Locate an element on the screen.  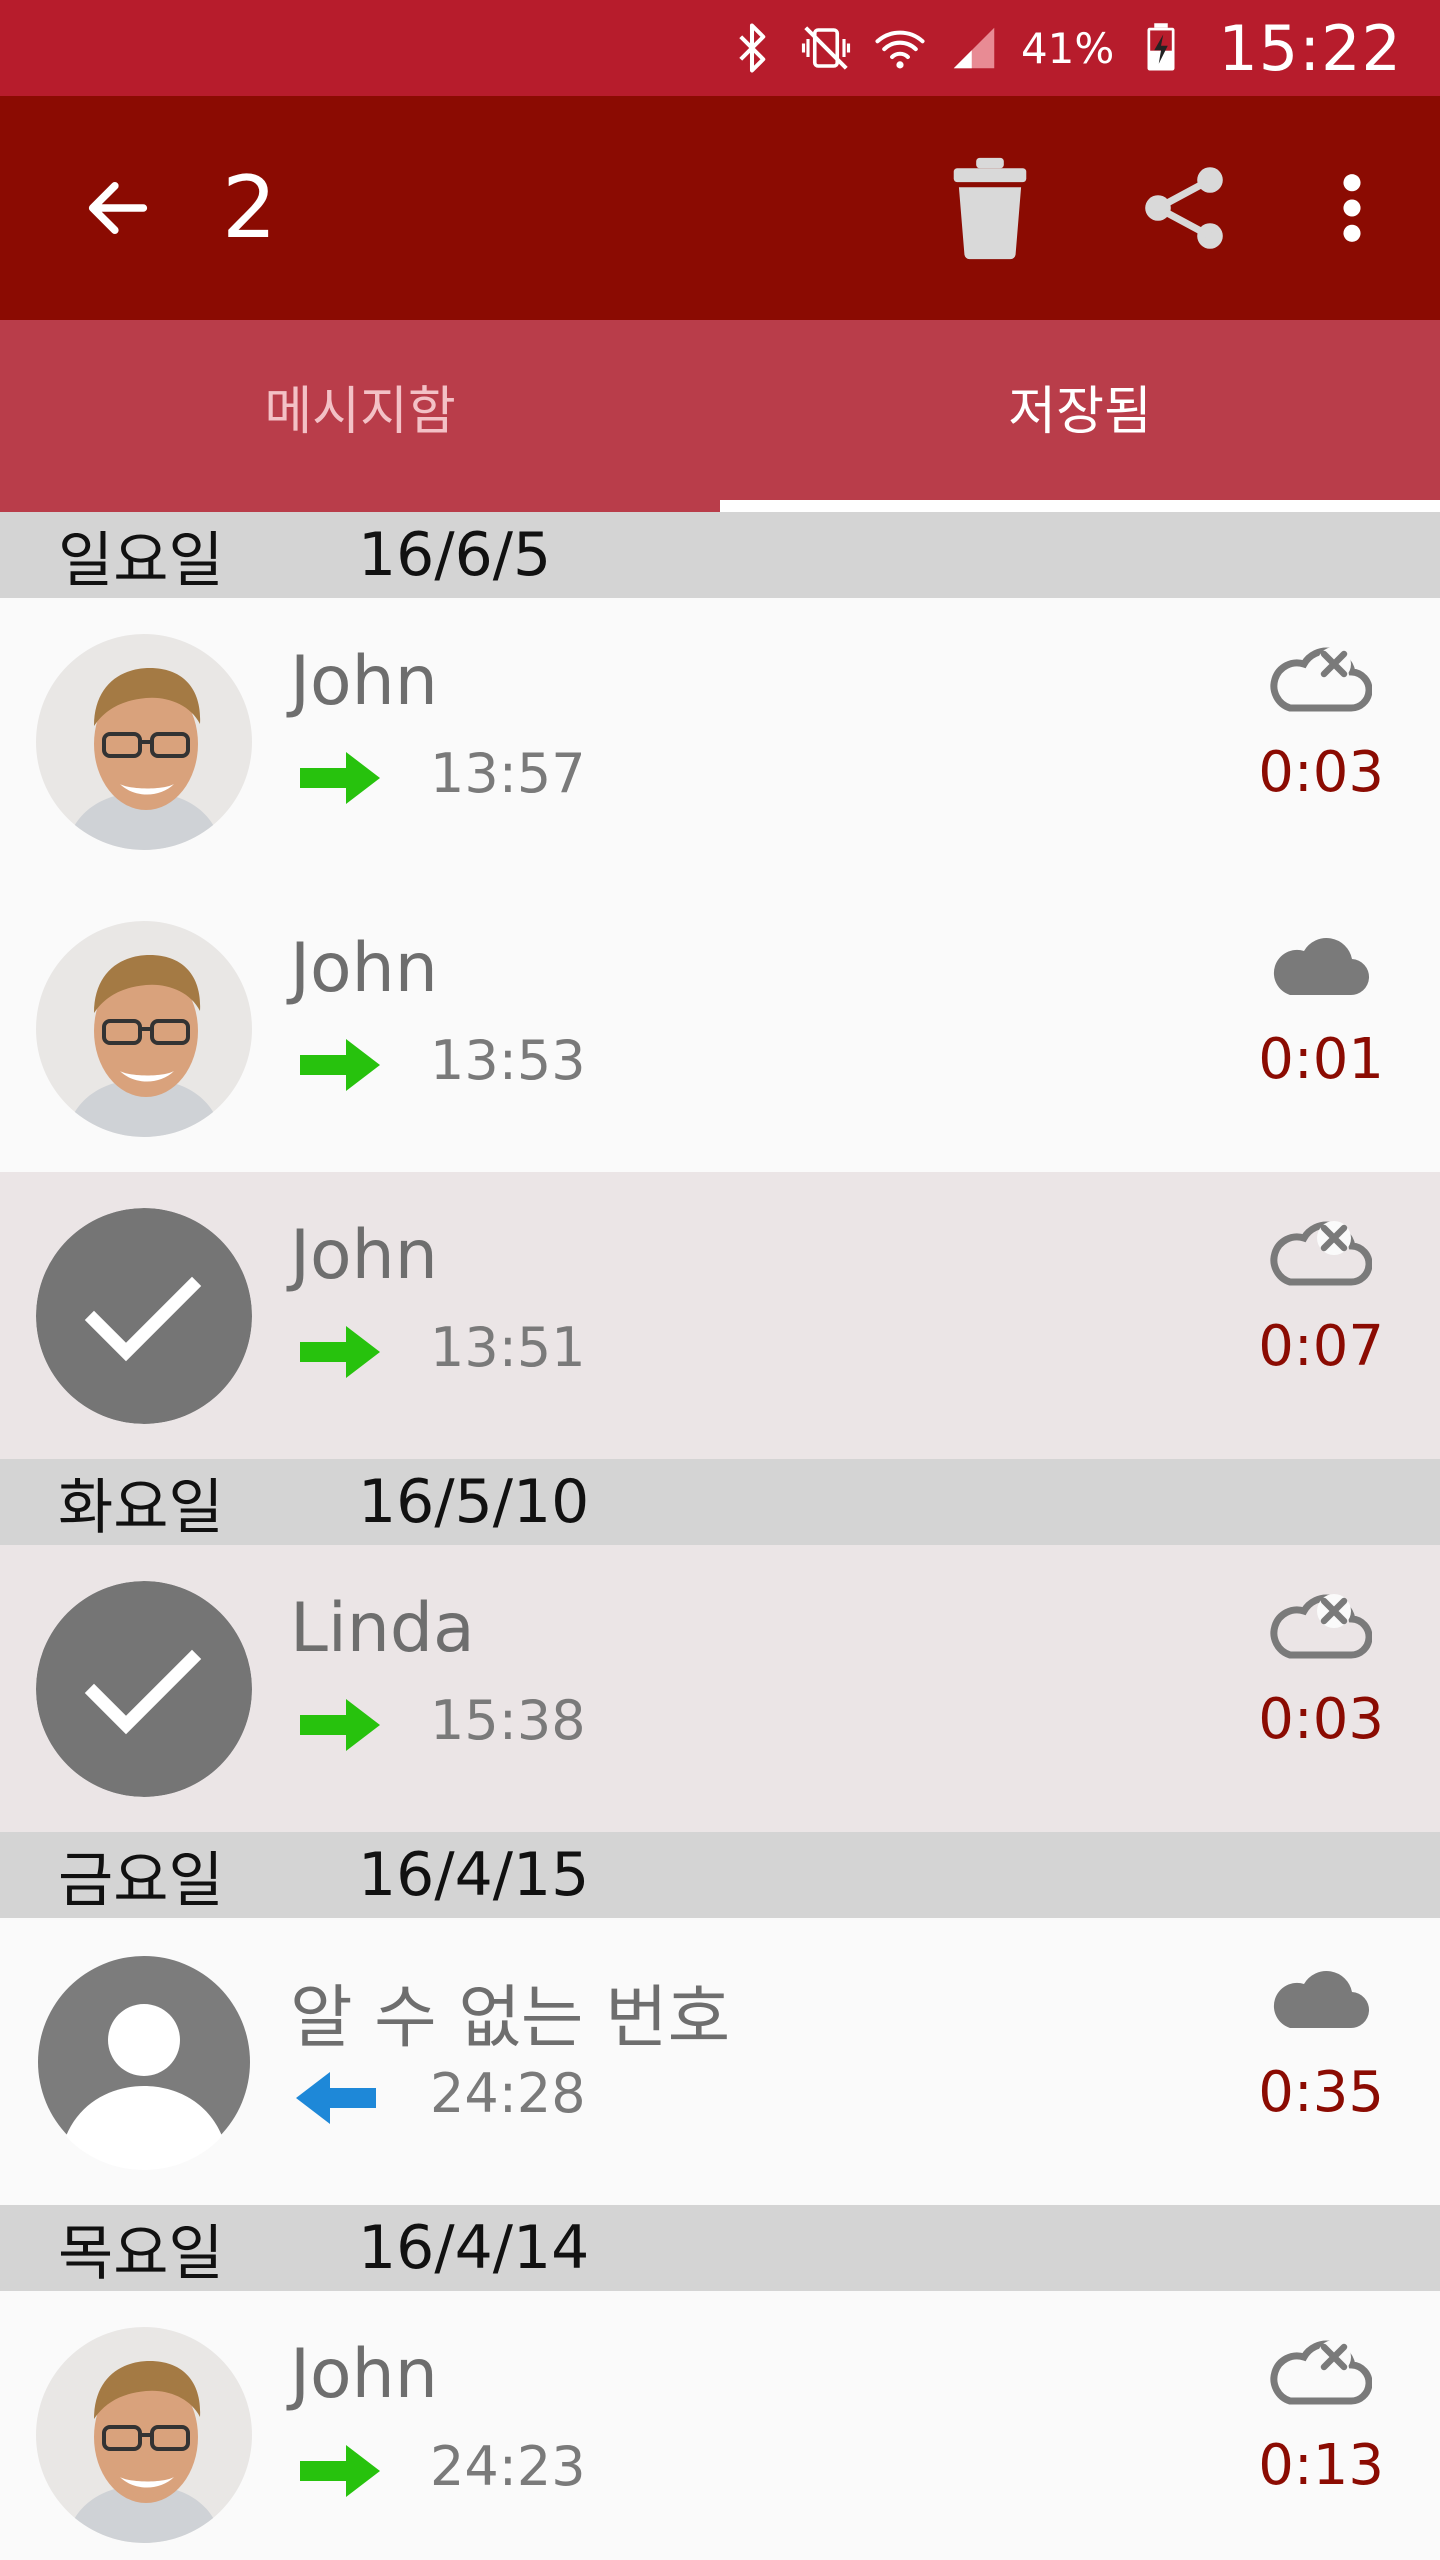
arrow-back-icon is located at coordinates (118, 208).